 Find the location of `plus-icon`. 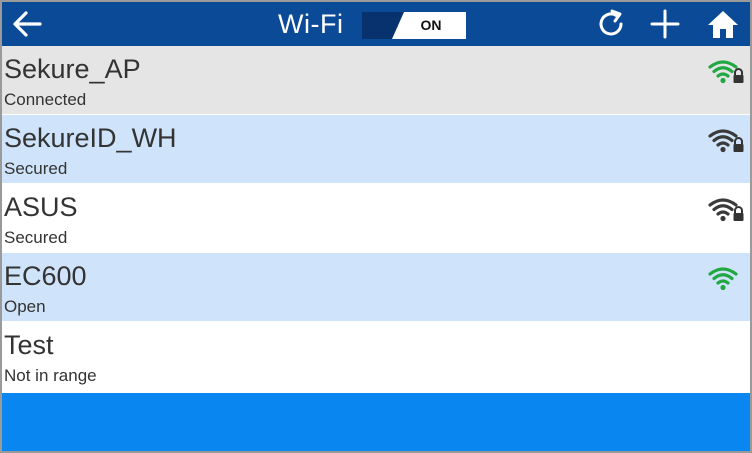

plus-icon is located at coordinates (665, 24).